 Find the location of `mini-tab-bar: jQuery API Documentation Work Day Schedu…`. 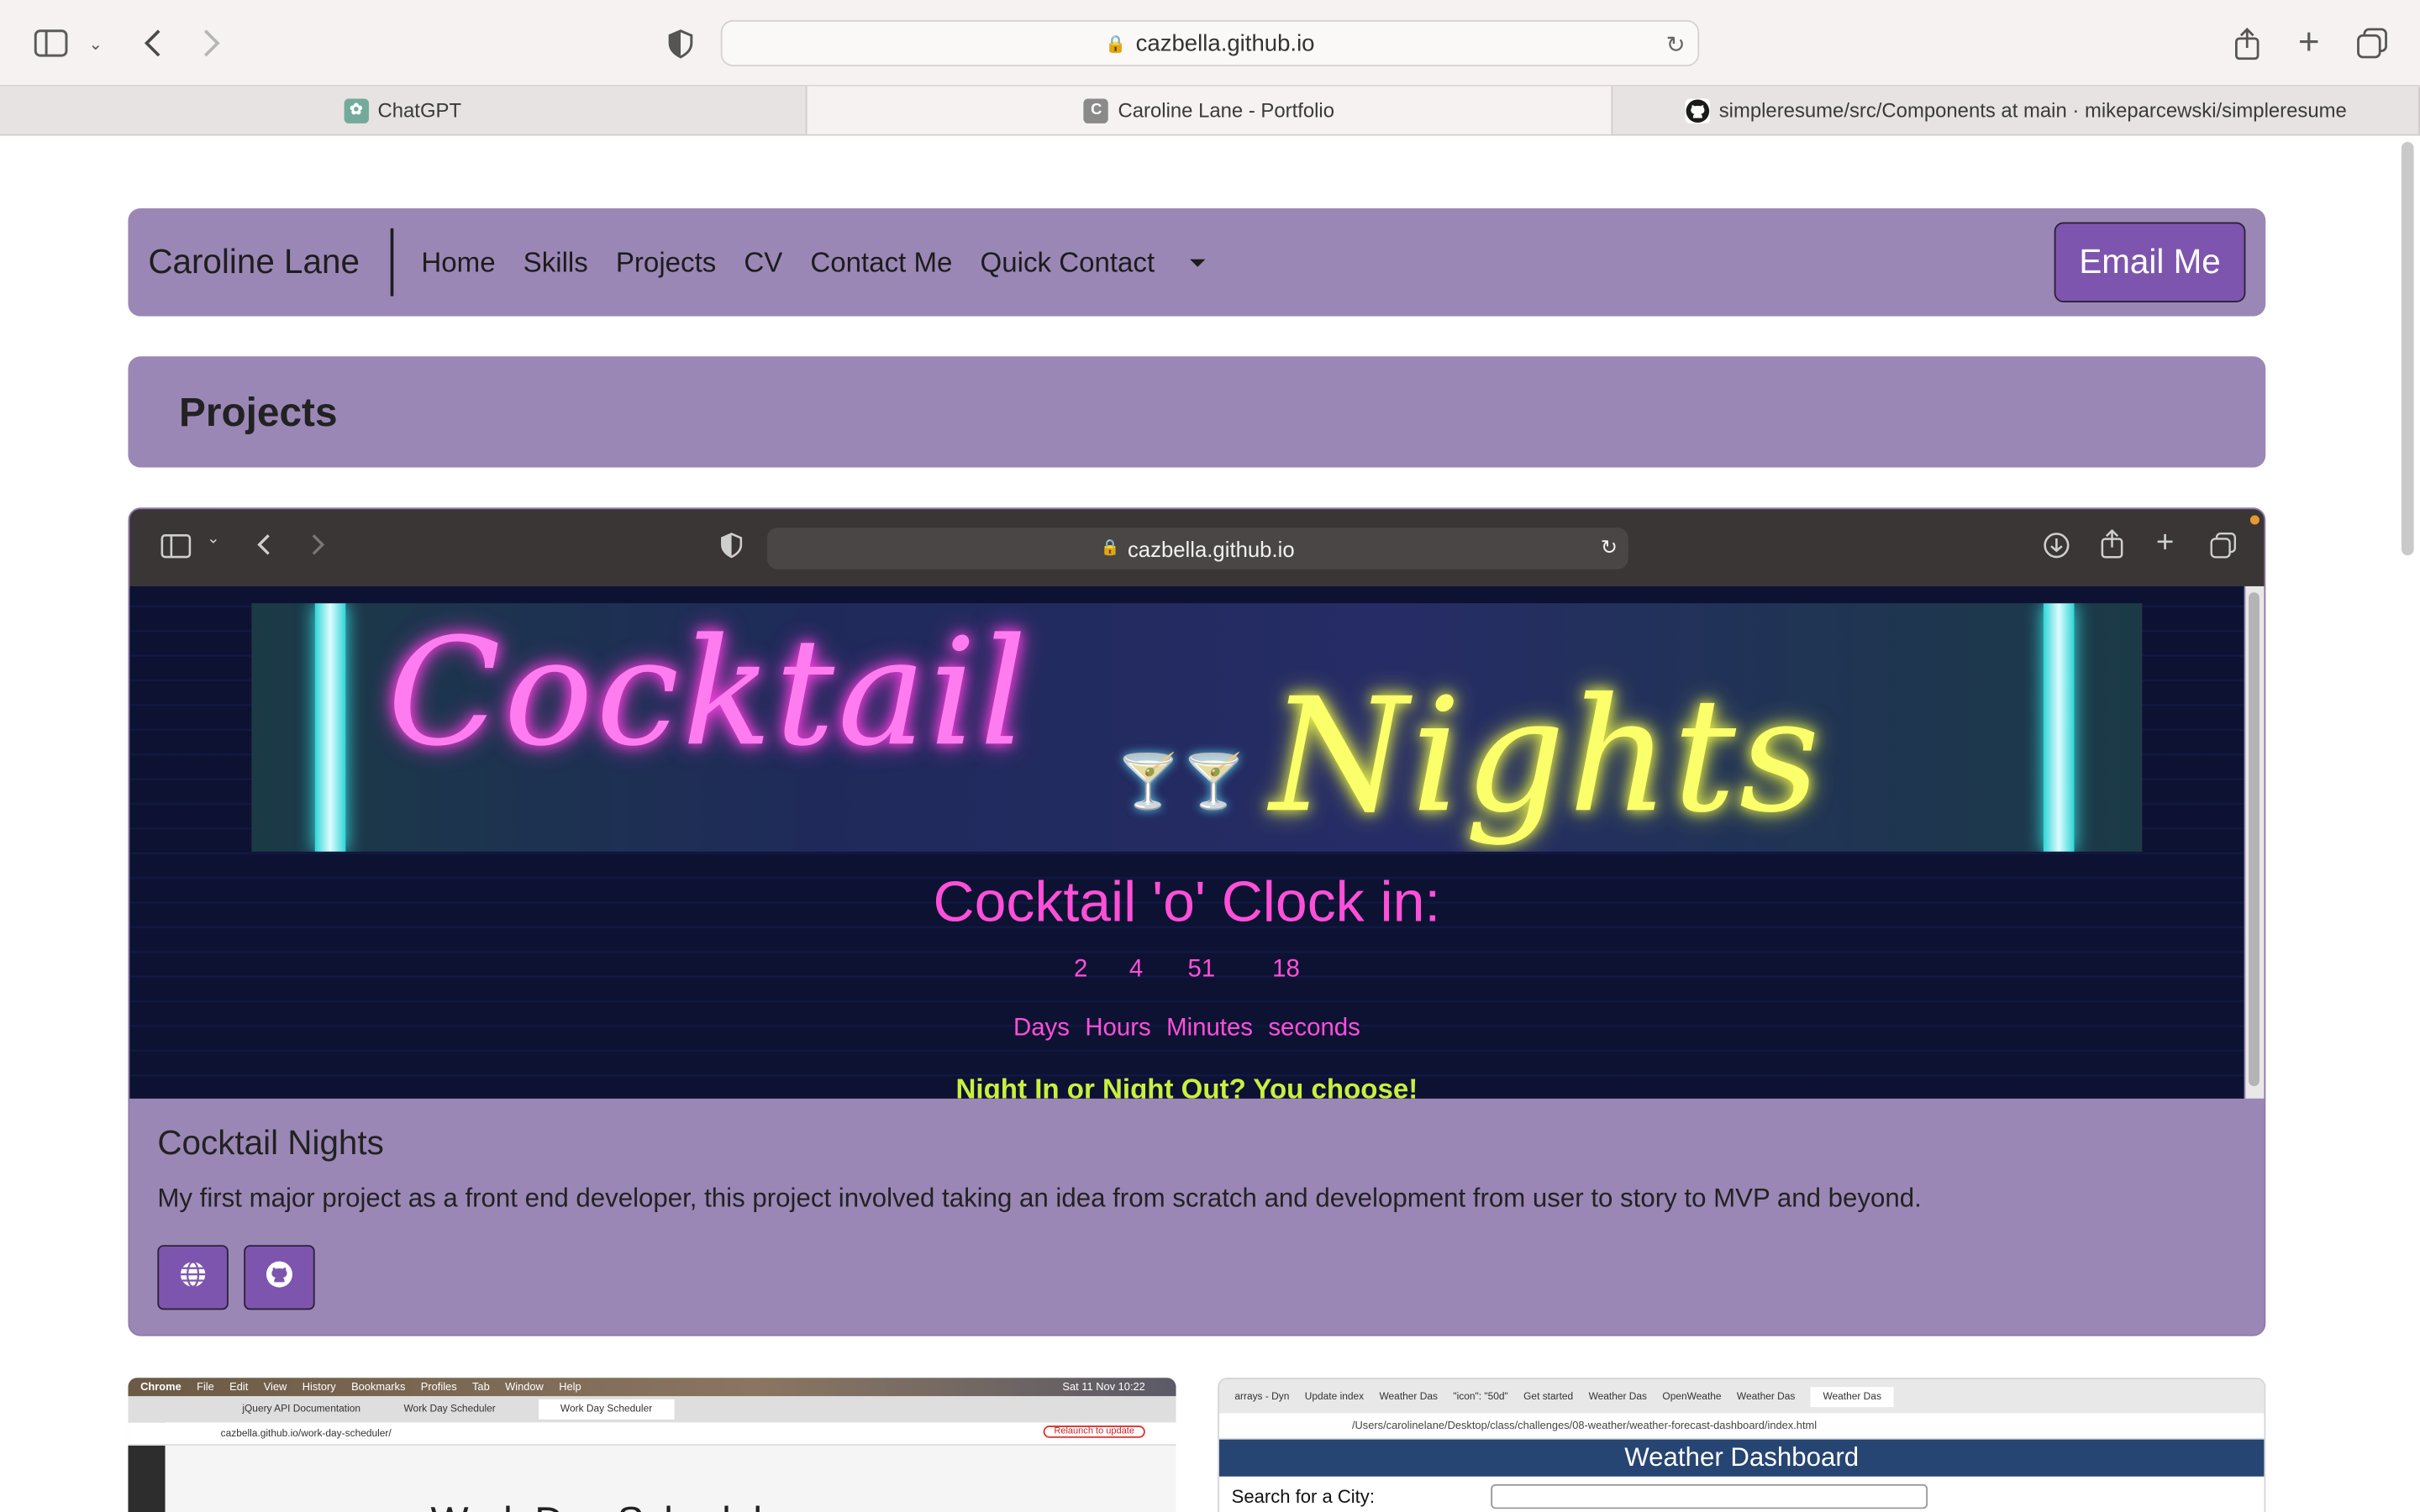

mini-tab-bar: jQuery API Documentation Work Day Schedu… is located at coordinates (652, 1409).